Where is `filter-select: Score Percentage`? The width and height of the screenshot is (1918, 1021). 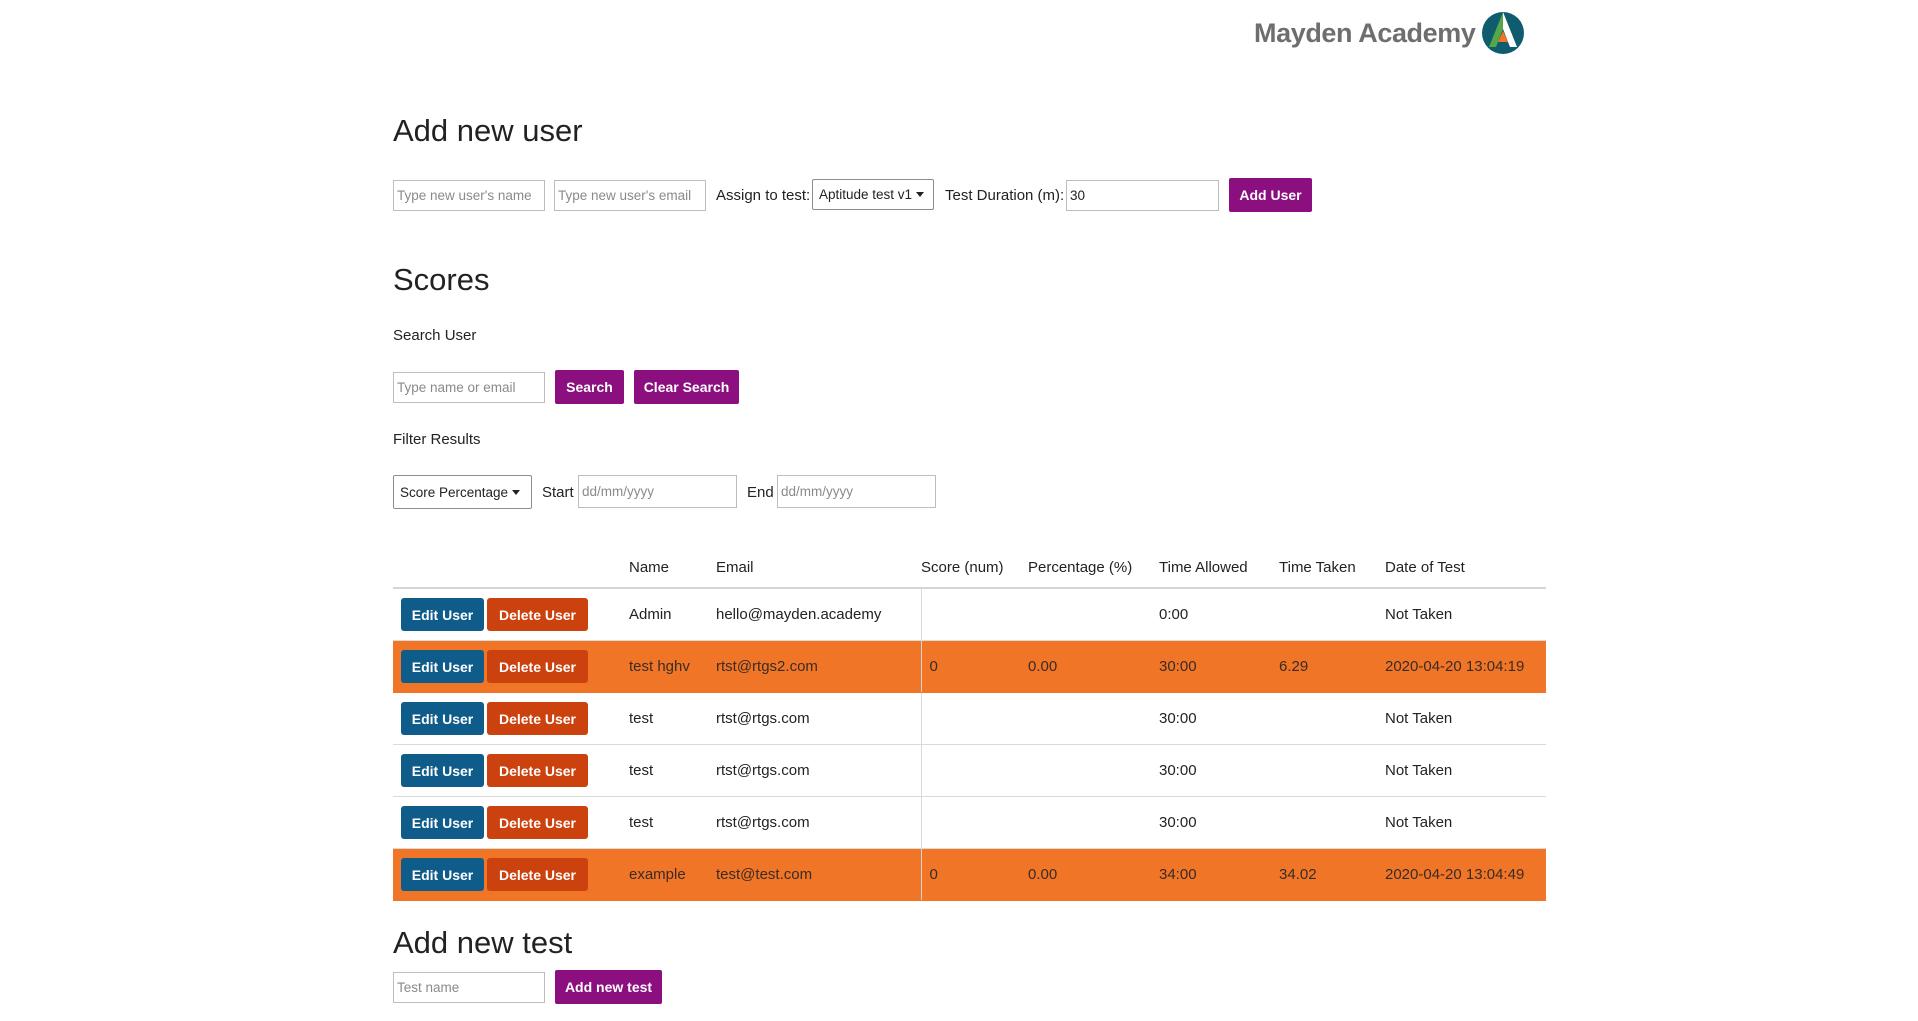 filter-select: Score Percentage is located at coordinates (462, 492).